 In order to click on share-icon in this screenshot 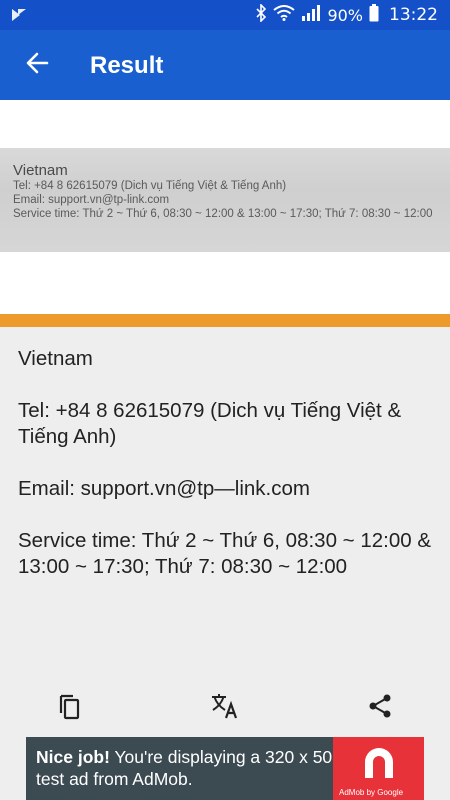, I will do `click(380, 708)`.